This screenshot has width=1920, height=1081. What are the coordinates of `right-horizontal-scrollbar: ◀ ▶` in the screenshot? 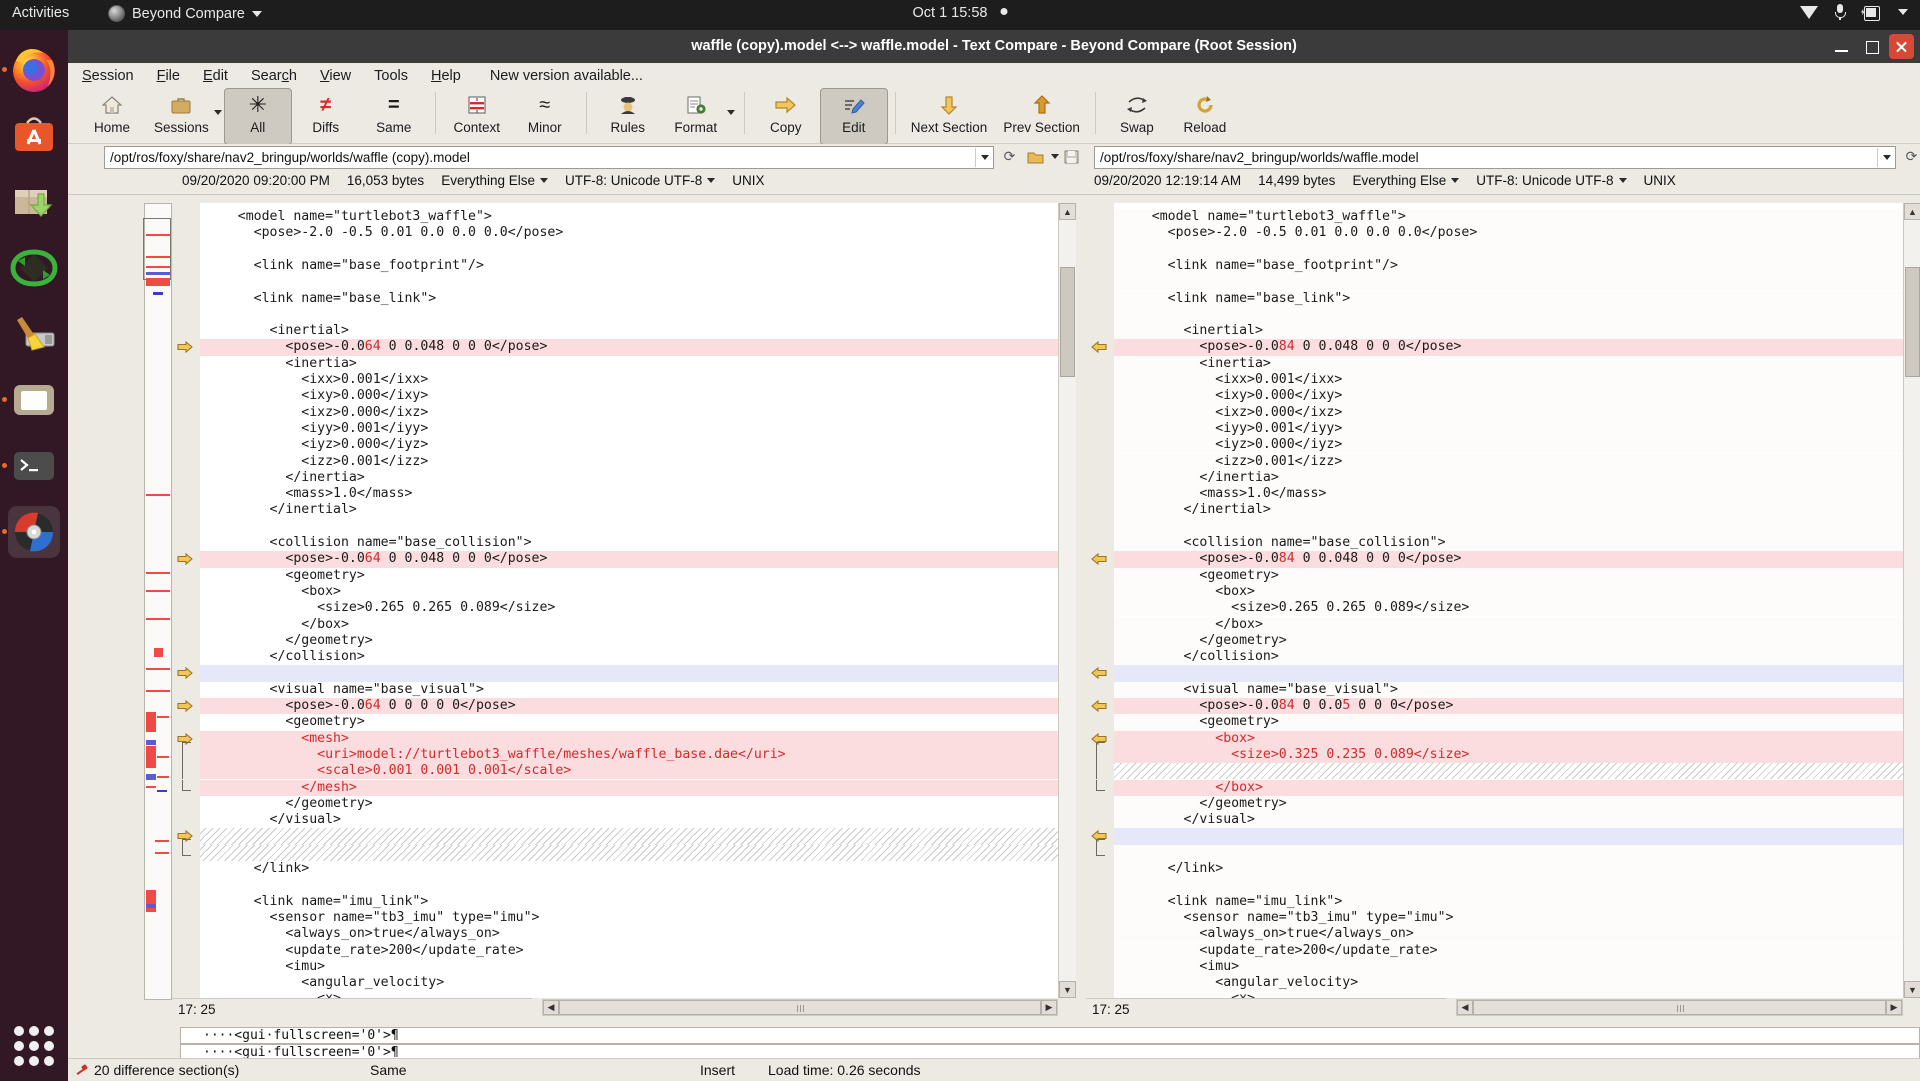 It's located at (1679, 1007).